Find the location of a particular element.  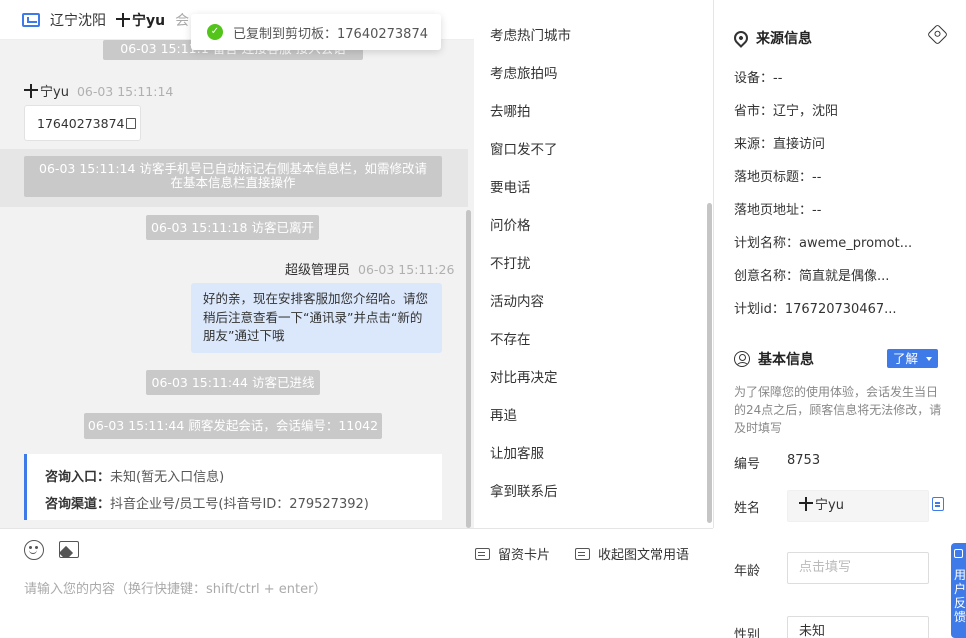

phrase-item: 考虑旅拍吗 is located at coordinates (524, 72).